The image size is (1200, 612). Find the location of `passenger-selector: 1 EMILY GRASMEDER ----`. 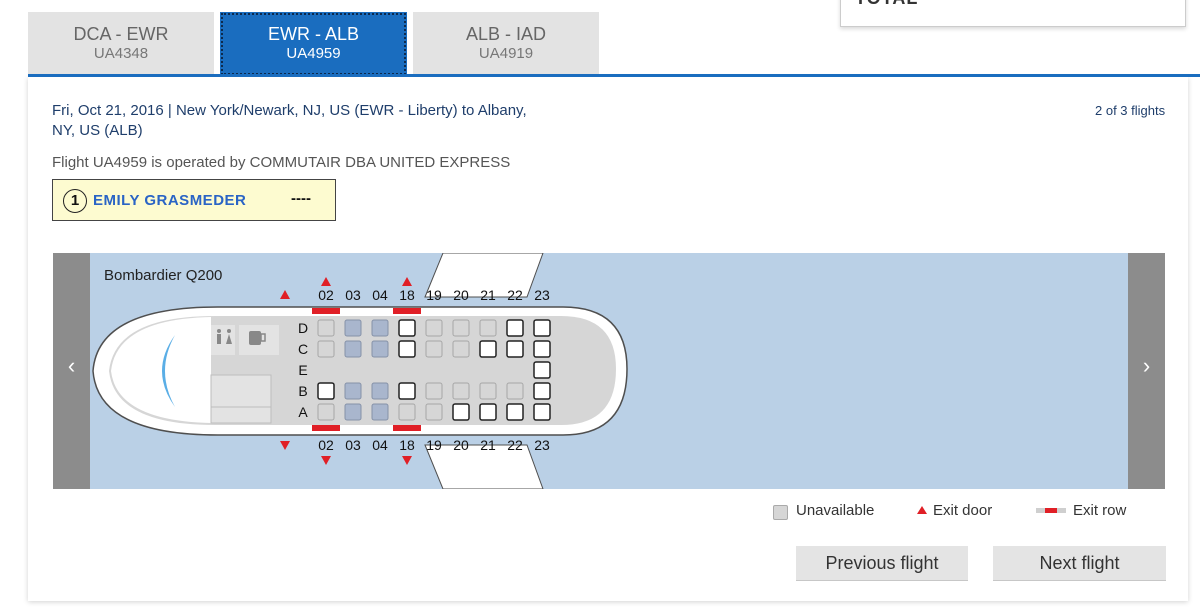

passenger-selector: 1 EMILY GRASMEDER ---- is located at coordinates (194, 200).